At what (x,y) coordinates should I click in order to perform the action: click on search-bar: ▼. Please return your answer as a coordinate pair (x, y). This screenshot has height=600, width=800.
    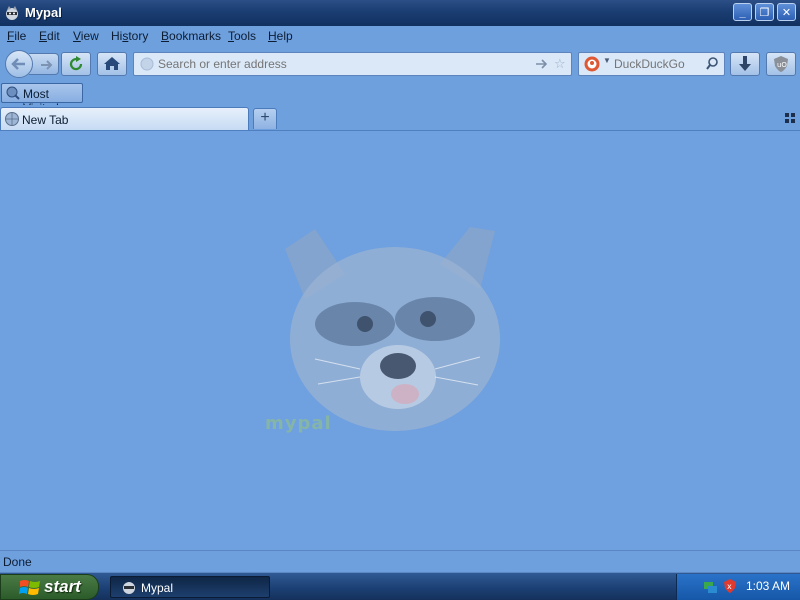
    Looking at the image, I should click on (651, 64).